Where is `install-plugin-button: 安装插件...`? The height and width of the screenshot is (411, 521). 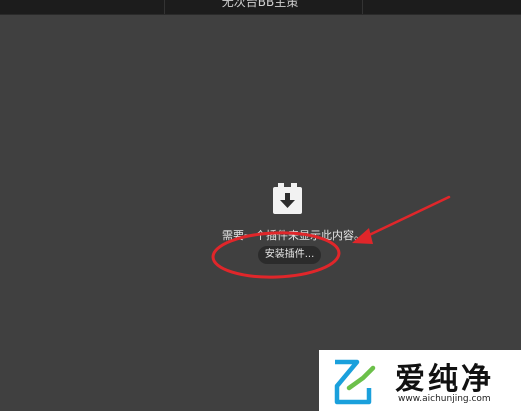
install-plugin-button: 安装插件... is located at coordinates (289, 255).